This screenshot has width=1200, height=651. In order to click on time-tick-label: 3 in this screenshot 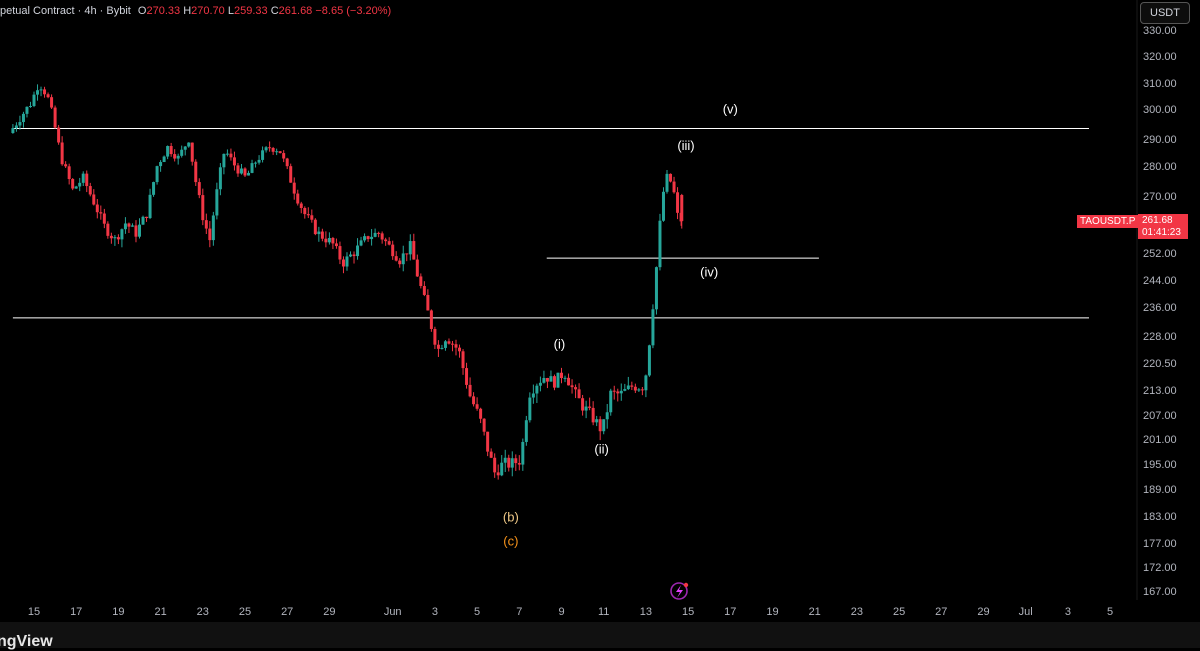, I will do `click(1068, 612)`.